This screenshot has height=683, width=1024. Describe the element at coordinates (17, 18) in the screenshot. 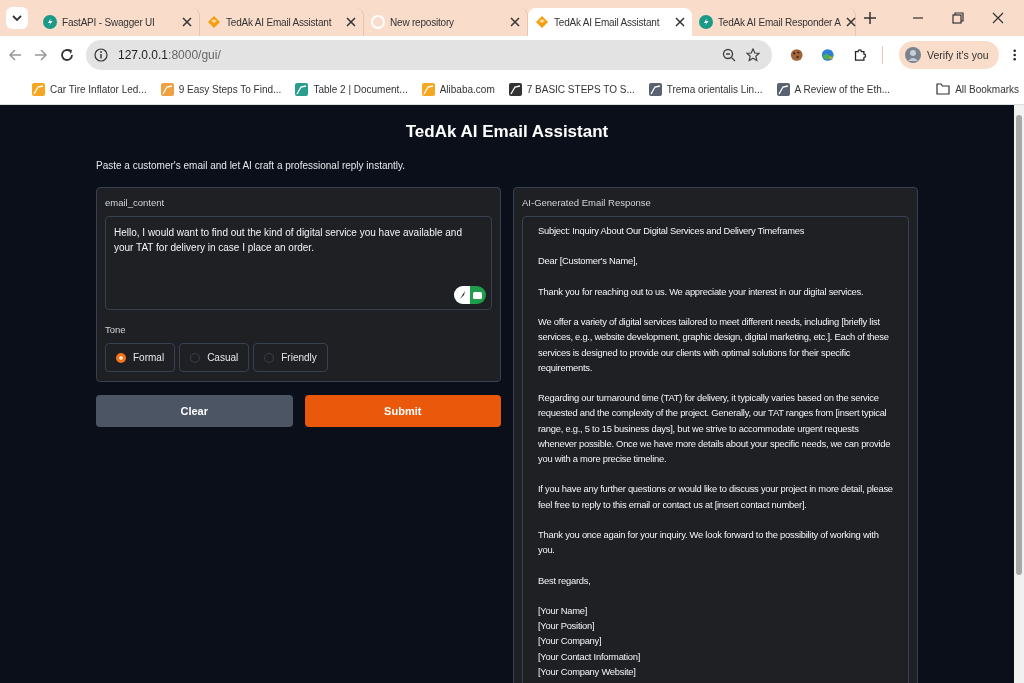

I see `chevron-down-icon` at that location.